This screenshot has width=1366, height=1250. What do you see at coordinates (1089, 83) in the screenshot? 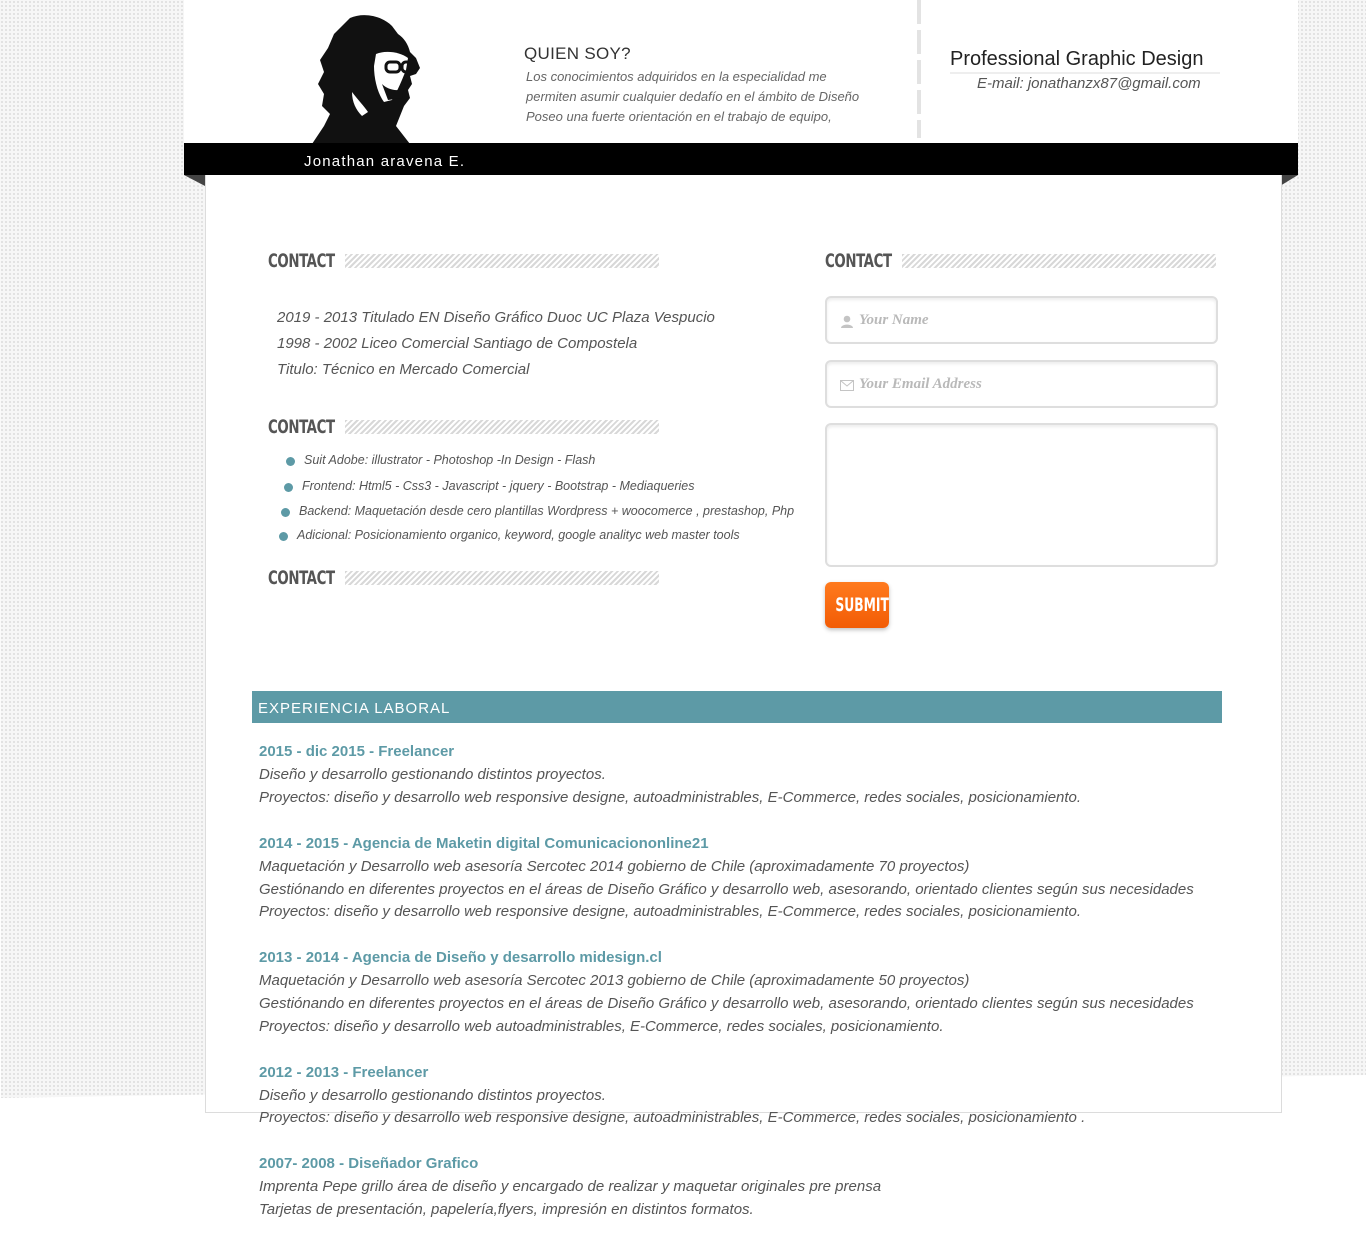
I see `email-text: E-mail: jonathanzx87@gmail.com` at bounding box center [1089, 83].